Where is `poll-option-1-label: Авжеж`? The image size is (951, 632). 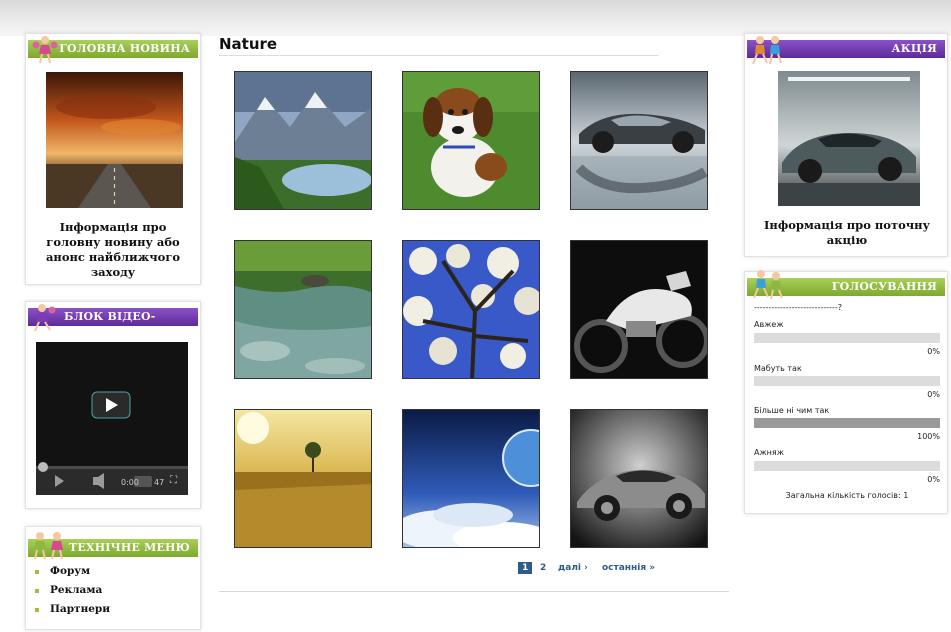 poll-option-1-label: Авжеж is located at coordinates (769, 324).